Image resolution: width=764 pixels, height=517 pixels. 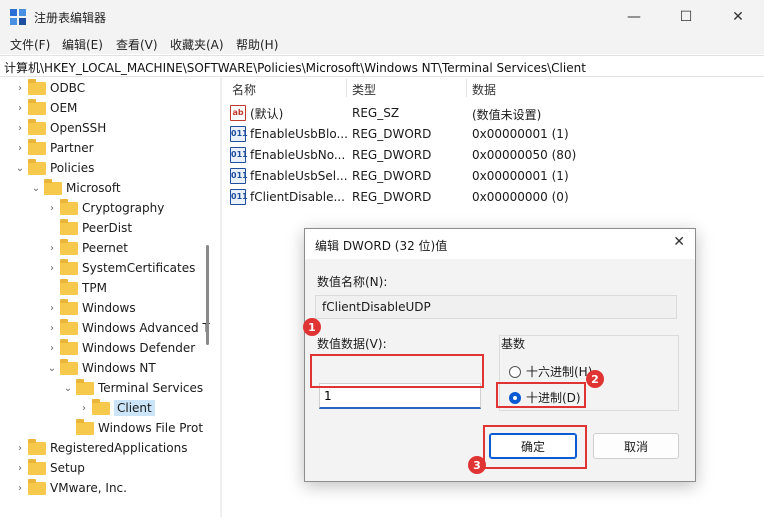 What do you see at coordinates (137, 44) in the screenshot?
I see `menu-view: 查看(V)` at bounding box center [137, 44].